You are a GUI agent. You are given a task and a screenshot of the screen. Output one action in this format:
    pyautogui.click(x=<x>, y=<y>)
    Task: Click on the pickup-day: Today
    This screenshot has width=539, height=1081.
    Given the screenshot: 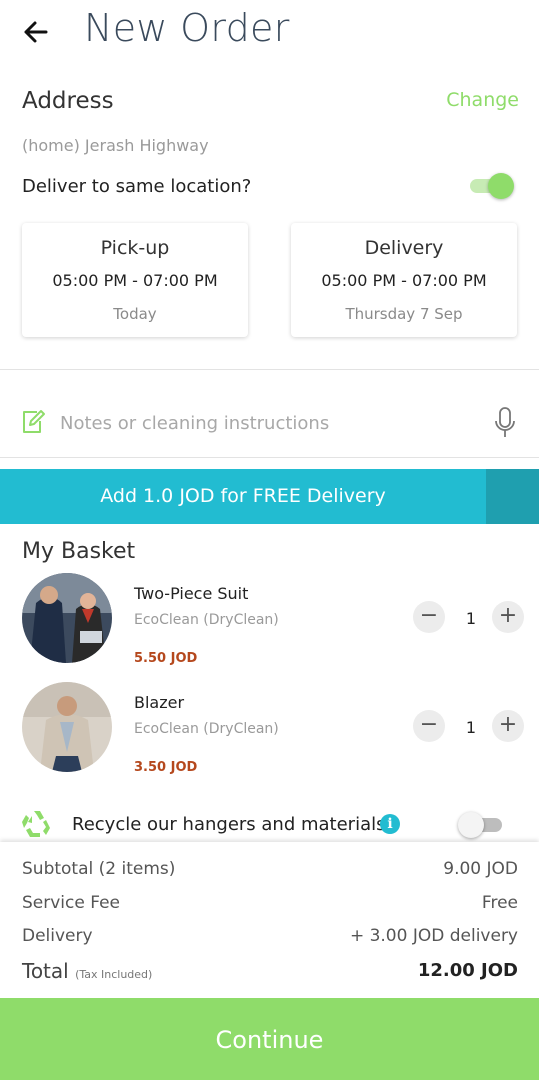 What is the action you would take?
    pyautogui.click(x=135, y=314)
    